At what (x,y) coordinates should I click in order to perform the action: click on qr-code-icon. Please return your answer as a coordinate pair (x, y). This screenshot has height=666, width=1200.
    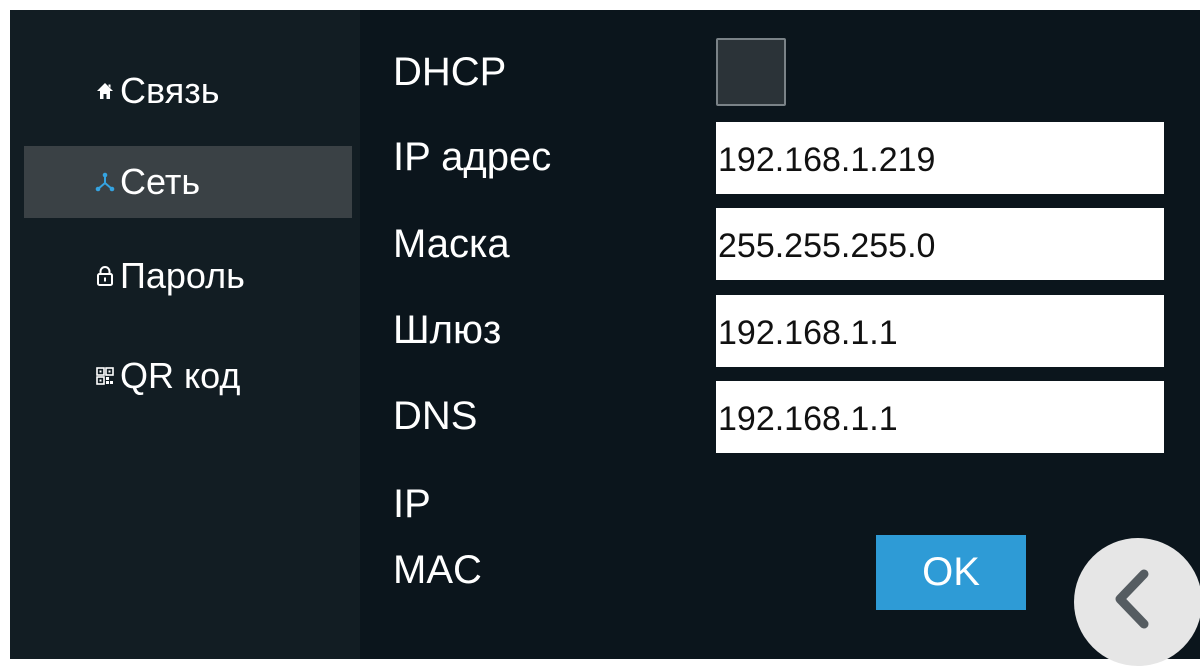
    Looking at the image, I should click on (105, 376).